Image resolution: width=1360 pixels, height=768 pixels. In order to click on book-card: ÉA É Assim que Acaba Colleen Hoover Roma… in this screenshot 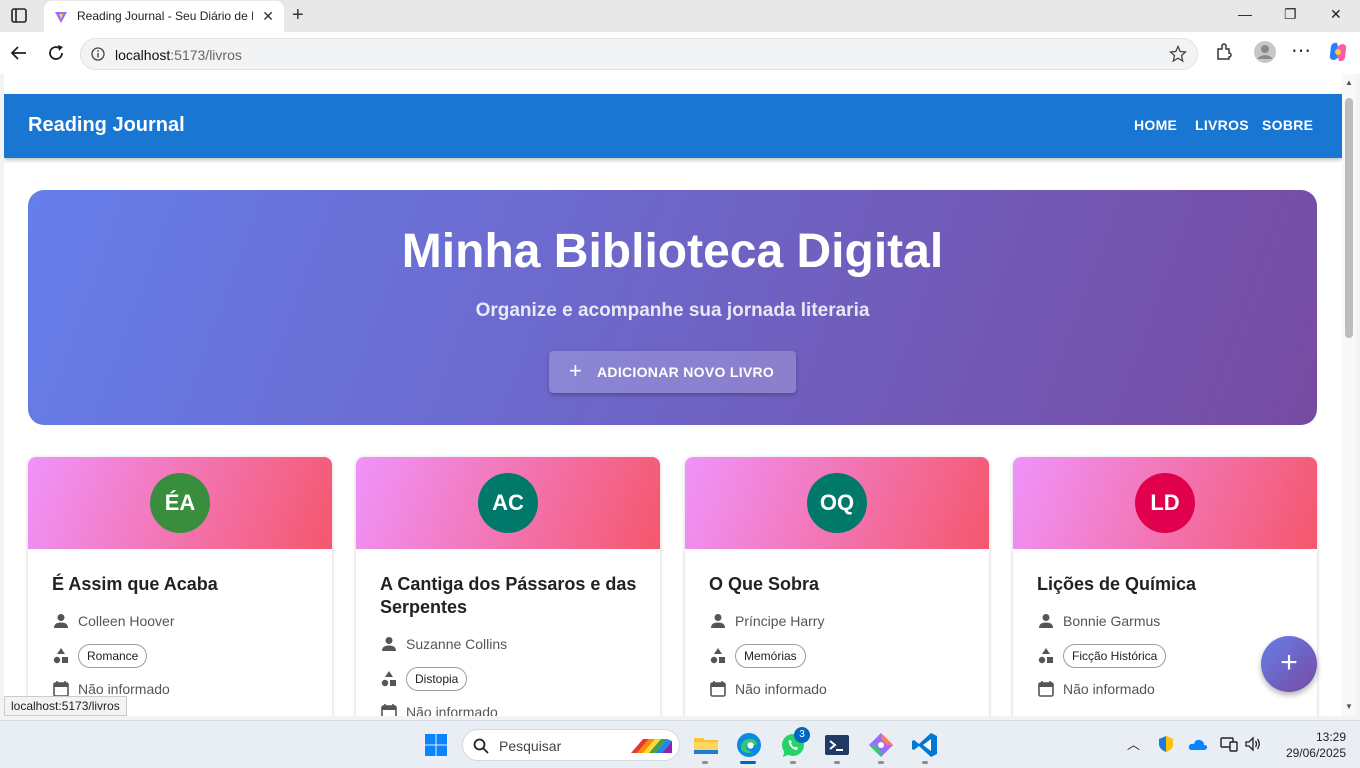, I will do `click(180, 586)`.